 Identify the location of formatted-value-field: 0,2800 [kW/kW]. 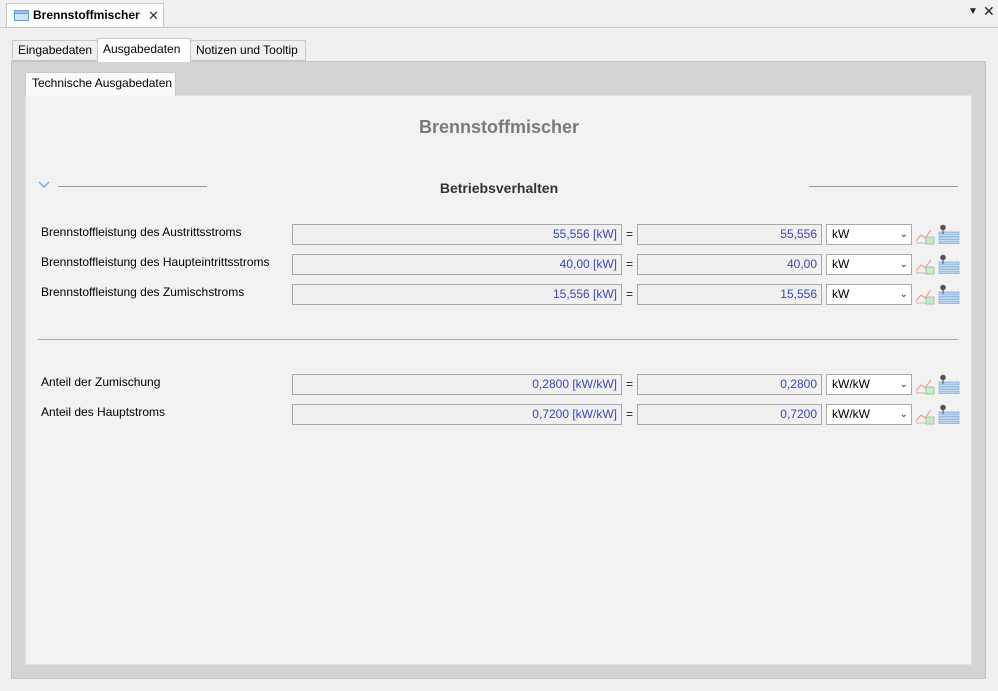
(457, 384).